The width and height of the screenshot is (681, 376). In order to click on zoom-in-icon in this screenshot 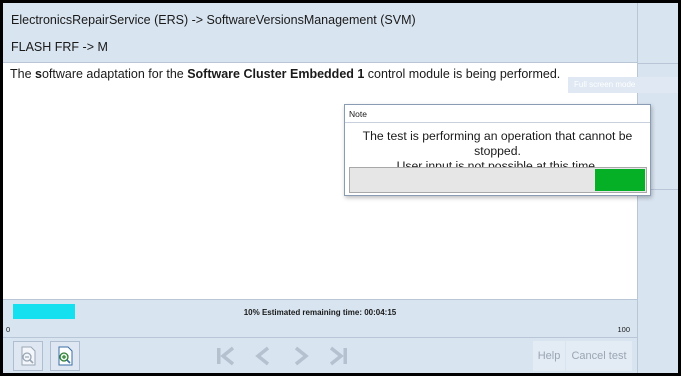, I will do `click(65, 356)`.